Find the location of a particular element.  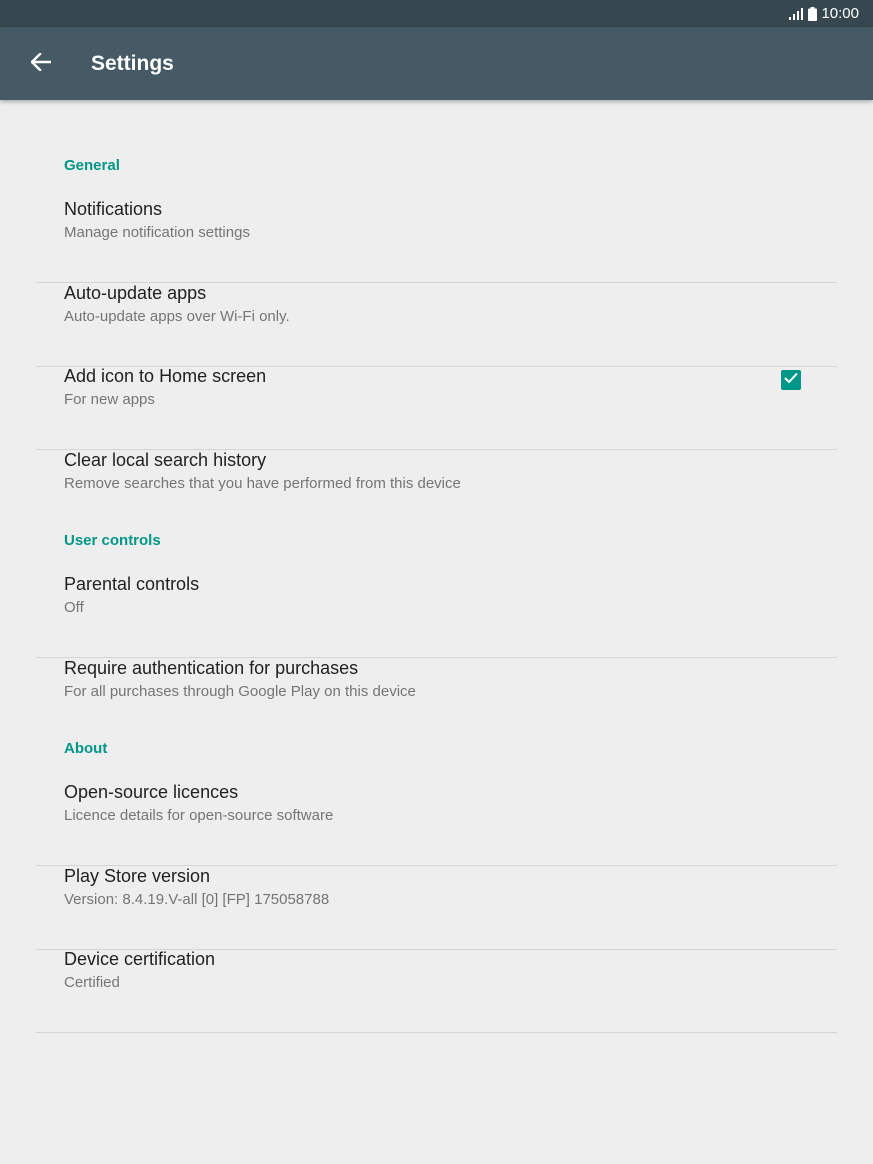

setting-subtitle: Auto-update apps over Wi-Fi only. is located at coordinates (177, 316).